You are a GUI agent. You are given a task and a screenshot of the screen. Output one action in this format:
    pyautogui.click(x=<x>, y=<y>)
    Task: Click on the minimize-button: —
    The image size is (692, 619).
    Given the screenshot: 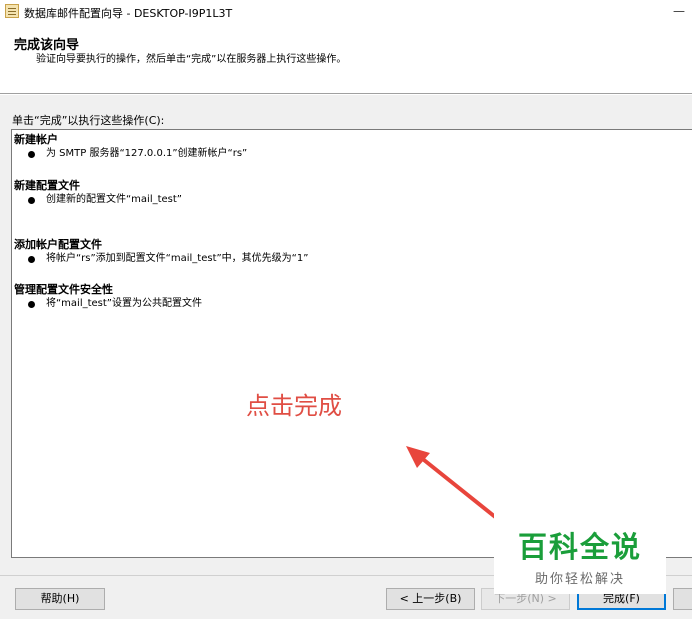 What is the action you would take?
    pyautogui.click(x=679, y=12)
    